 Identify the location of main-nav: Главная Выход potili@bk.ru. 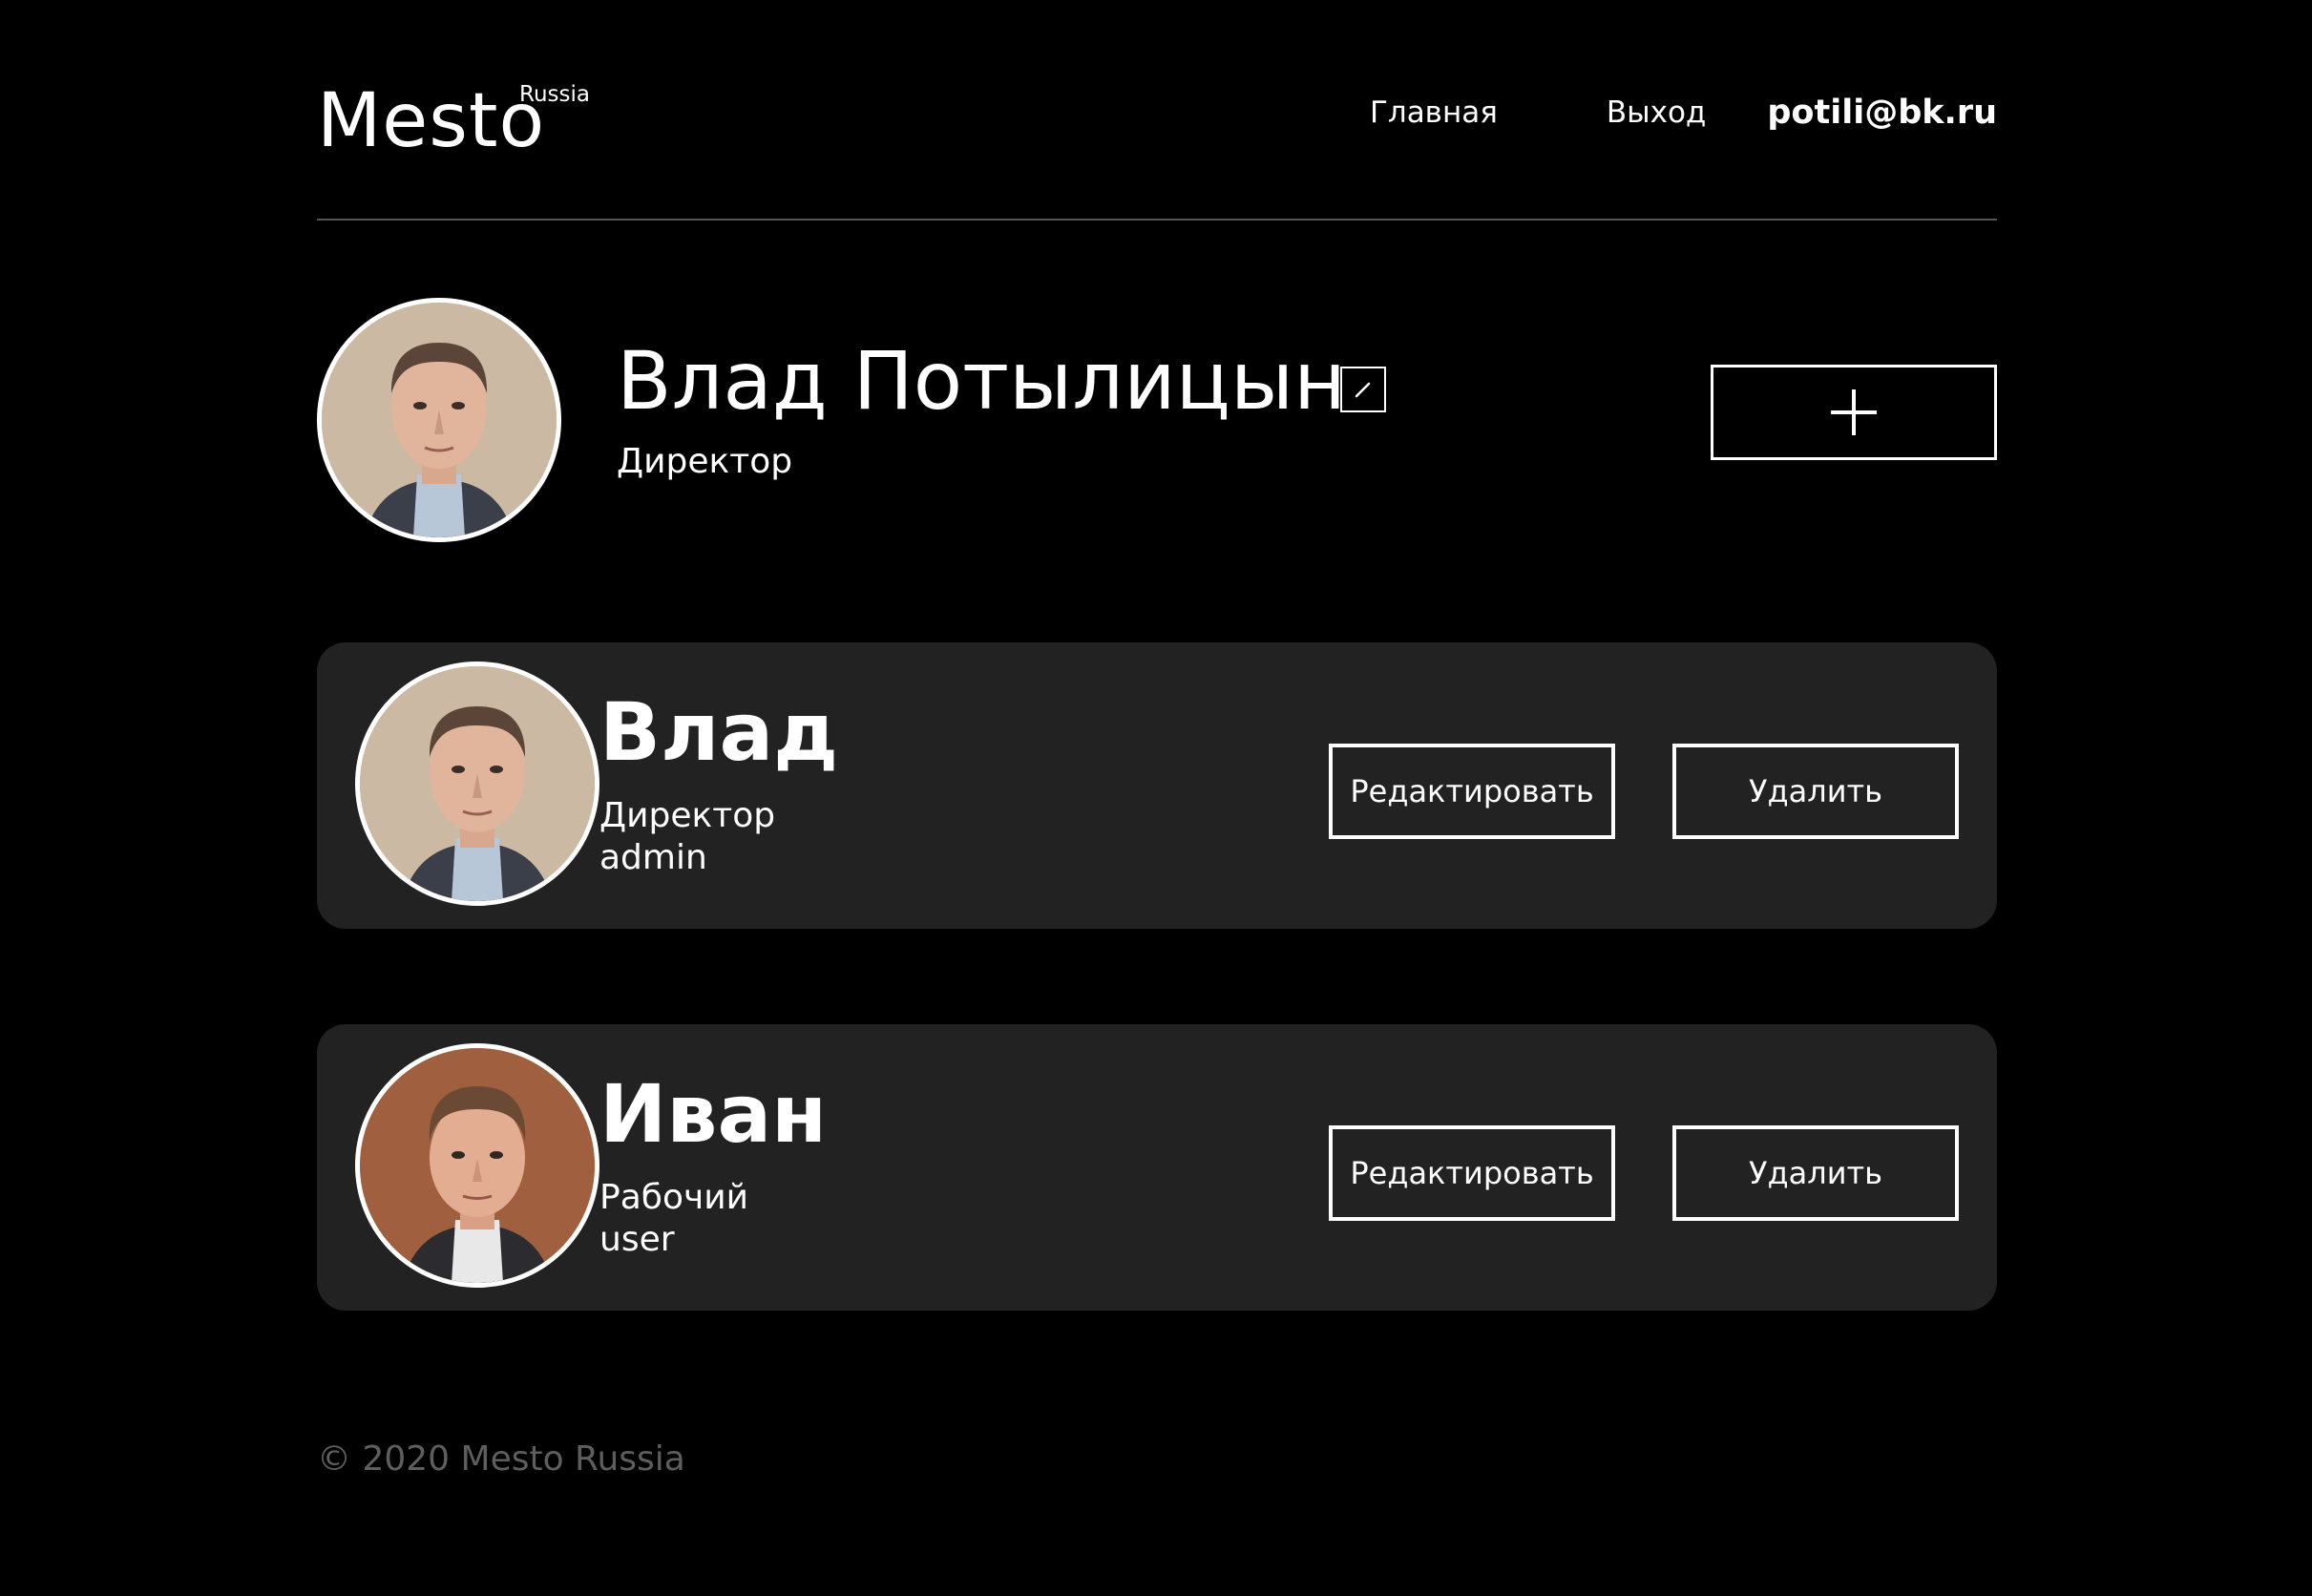
(1683, 113).